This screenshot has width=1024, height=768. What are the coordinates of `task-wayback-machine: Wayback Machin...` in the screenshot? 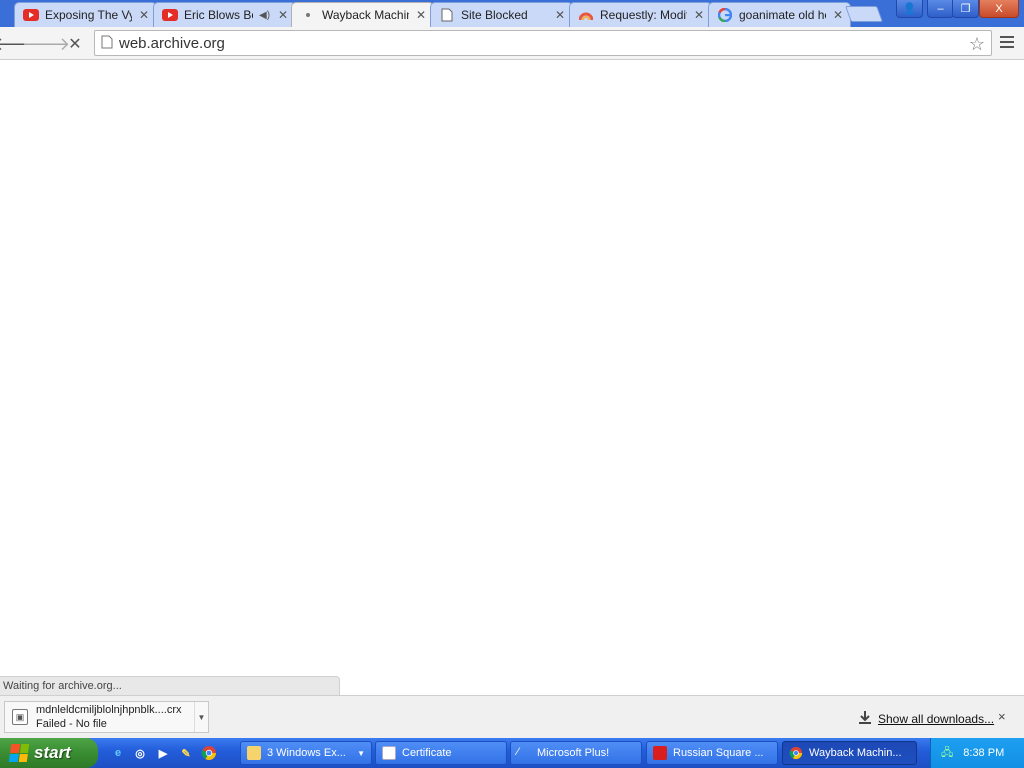 It's located at (849, 753).